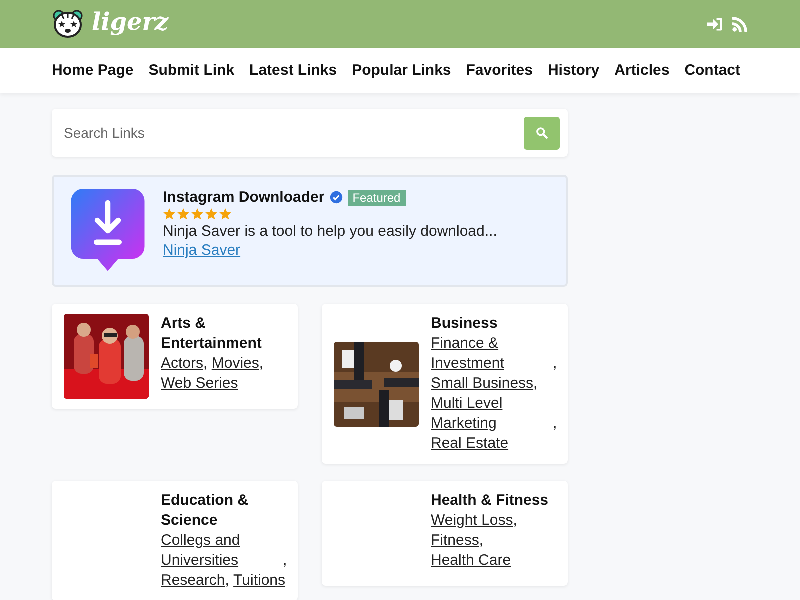  What do you see at coordinates (495, 324) in the screenshot?
I see `category-title: Business` at bounding box center [495, 324].